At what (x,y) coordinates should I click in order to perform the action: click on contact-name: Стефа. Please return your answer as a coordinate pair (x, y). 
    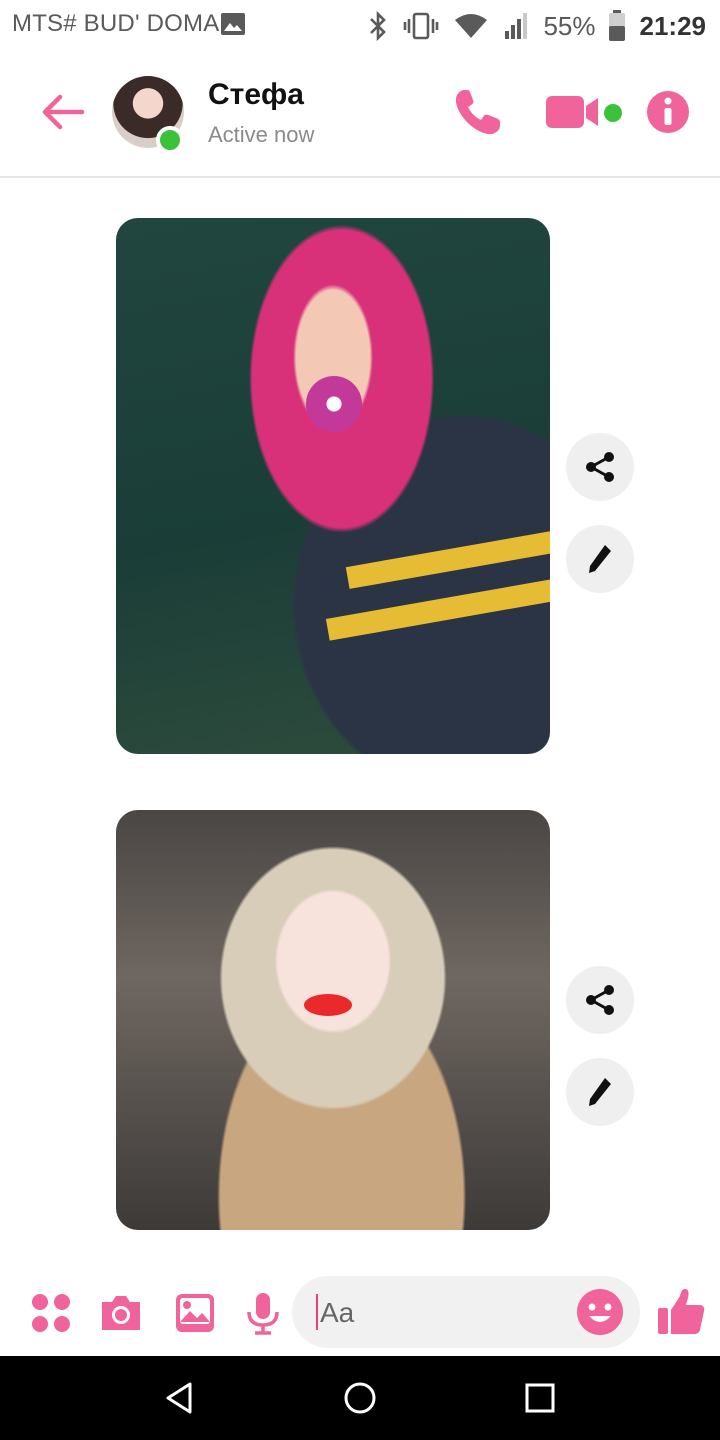
    Looking at the image, I should click on (256, 95).